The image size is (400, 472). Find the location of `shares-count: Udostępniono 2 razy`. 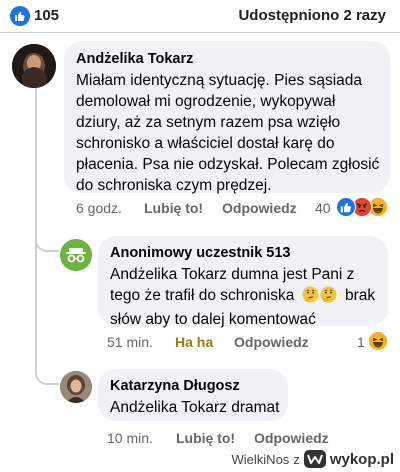

shares-count: Udostępniono 2 razy is located at coordinates (312, 15).